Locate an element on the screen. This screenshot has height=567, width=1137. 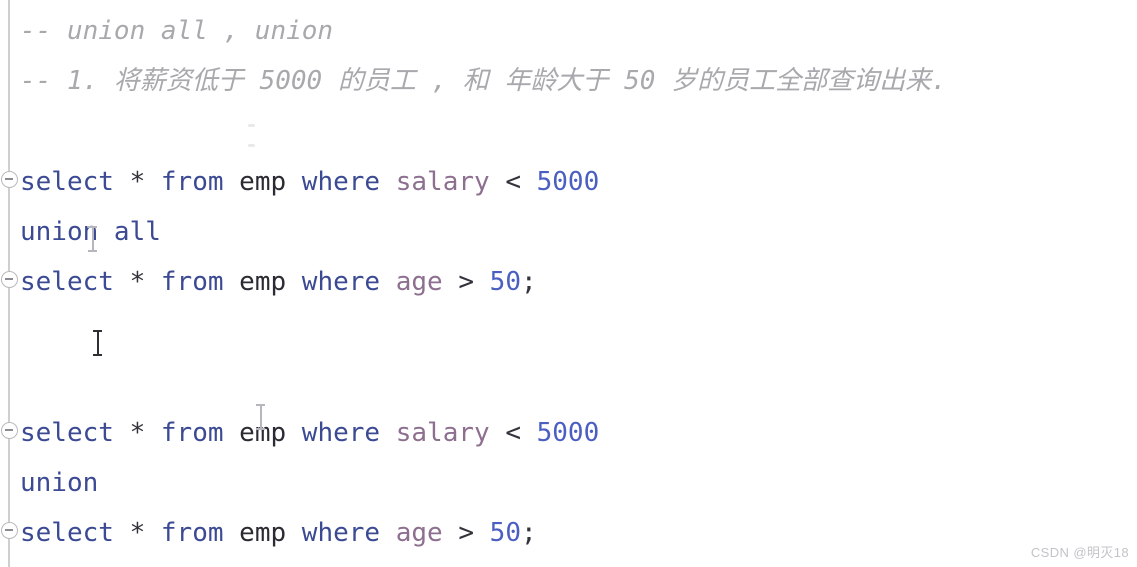
code-line-11: union is located at coordinates (59, 483).